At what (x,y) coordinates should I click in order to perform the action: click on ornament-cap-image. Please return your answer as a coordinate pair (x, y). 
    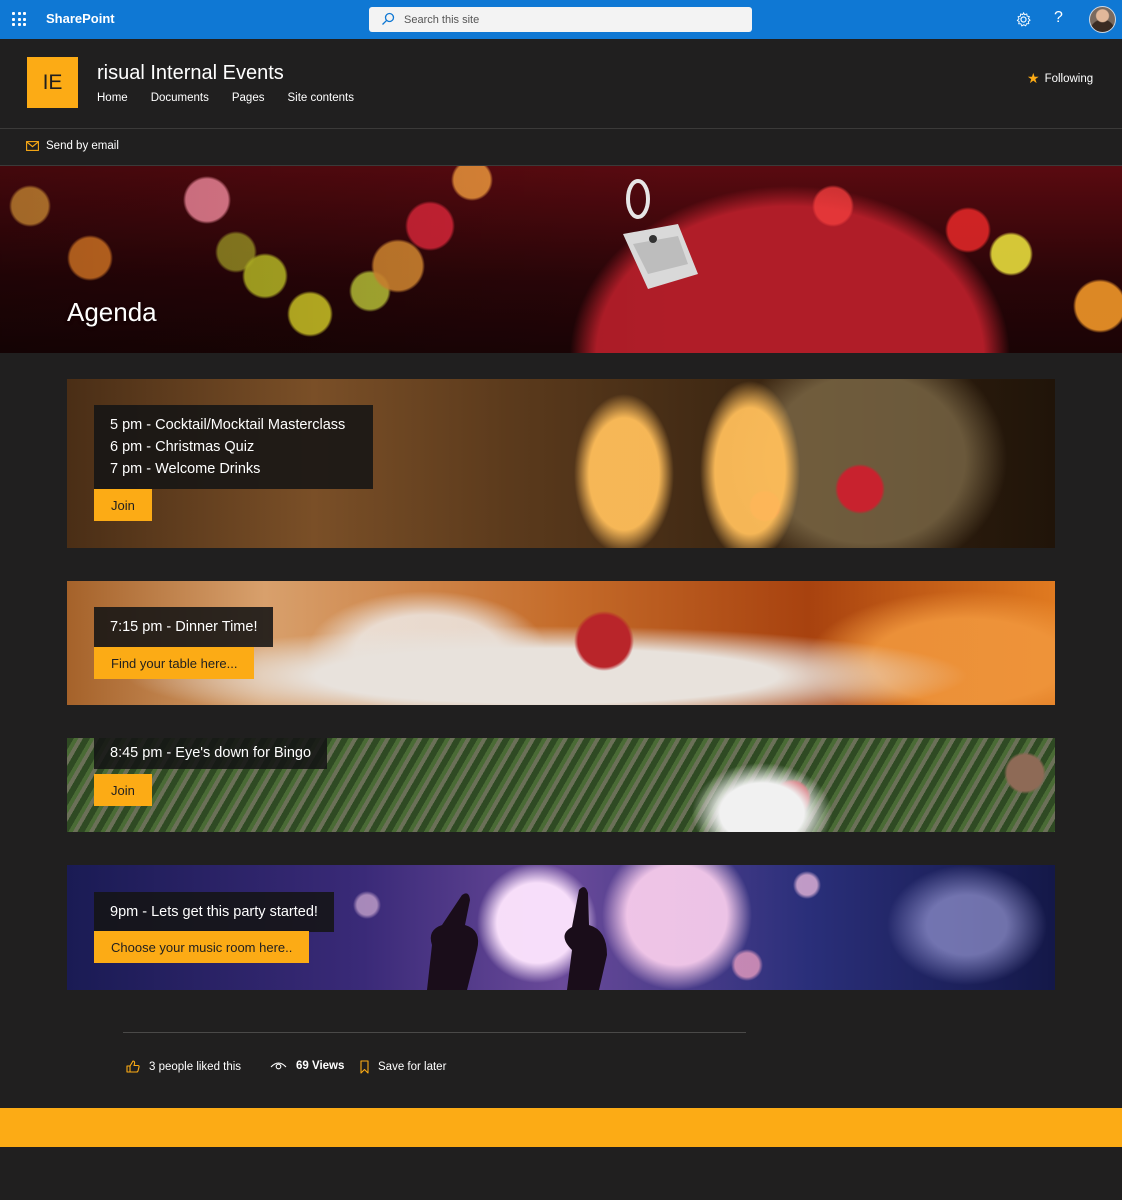
    Looking at the image, I should click on (660, 234).